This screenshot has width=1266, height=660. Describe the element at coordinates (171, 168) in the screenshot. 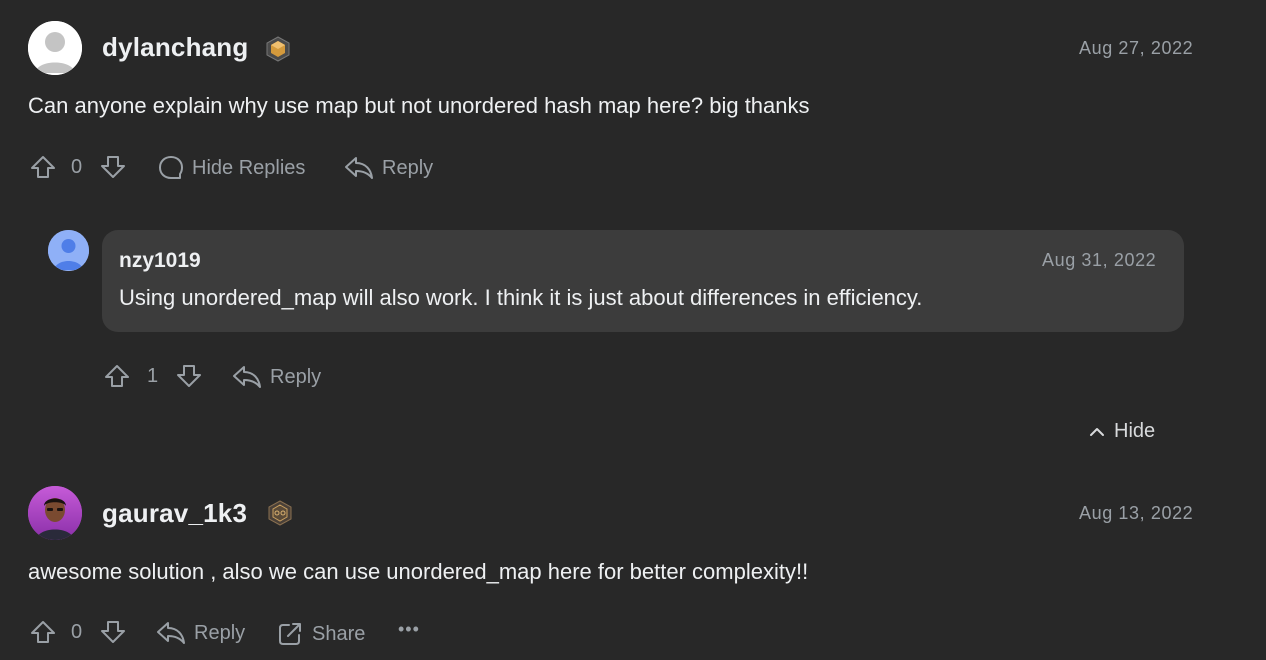

I see `comment-icon` at that location.